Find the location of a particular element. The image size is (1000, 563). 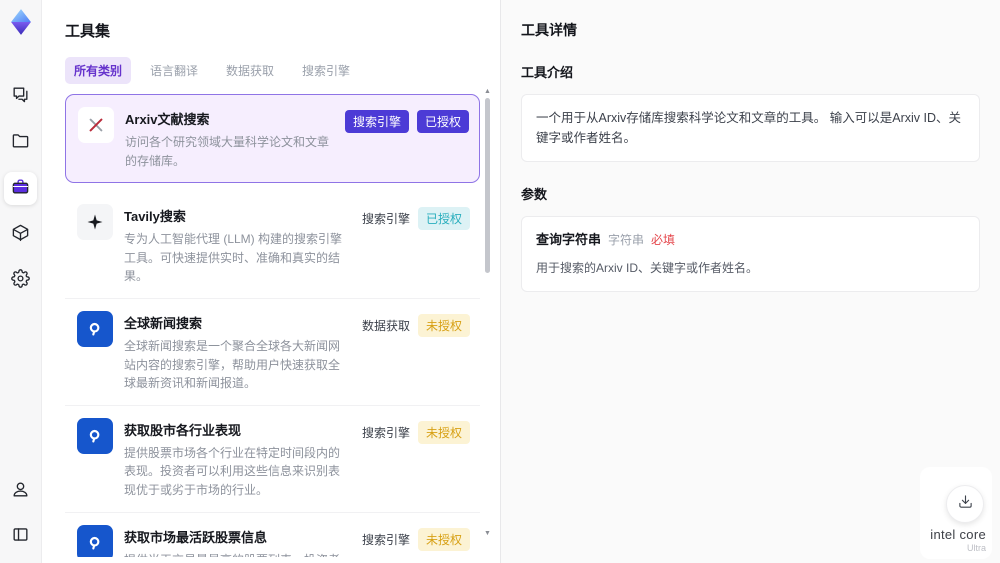

intel-core-wordmark: intel core is located at coordinates (958, 534).